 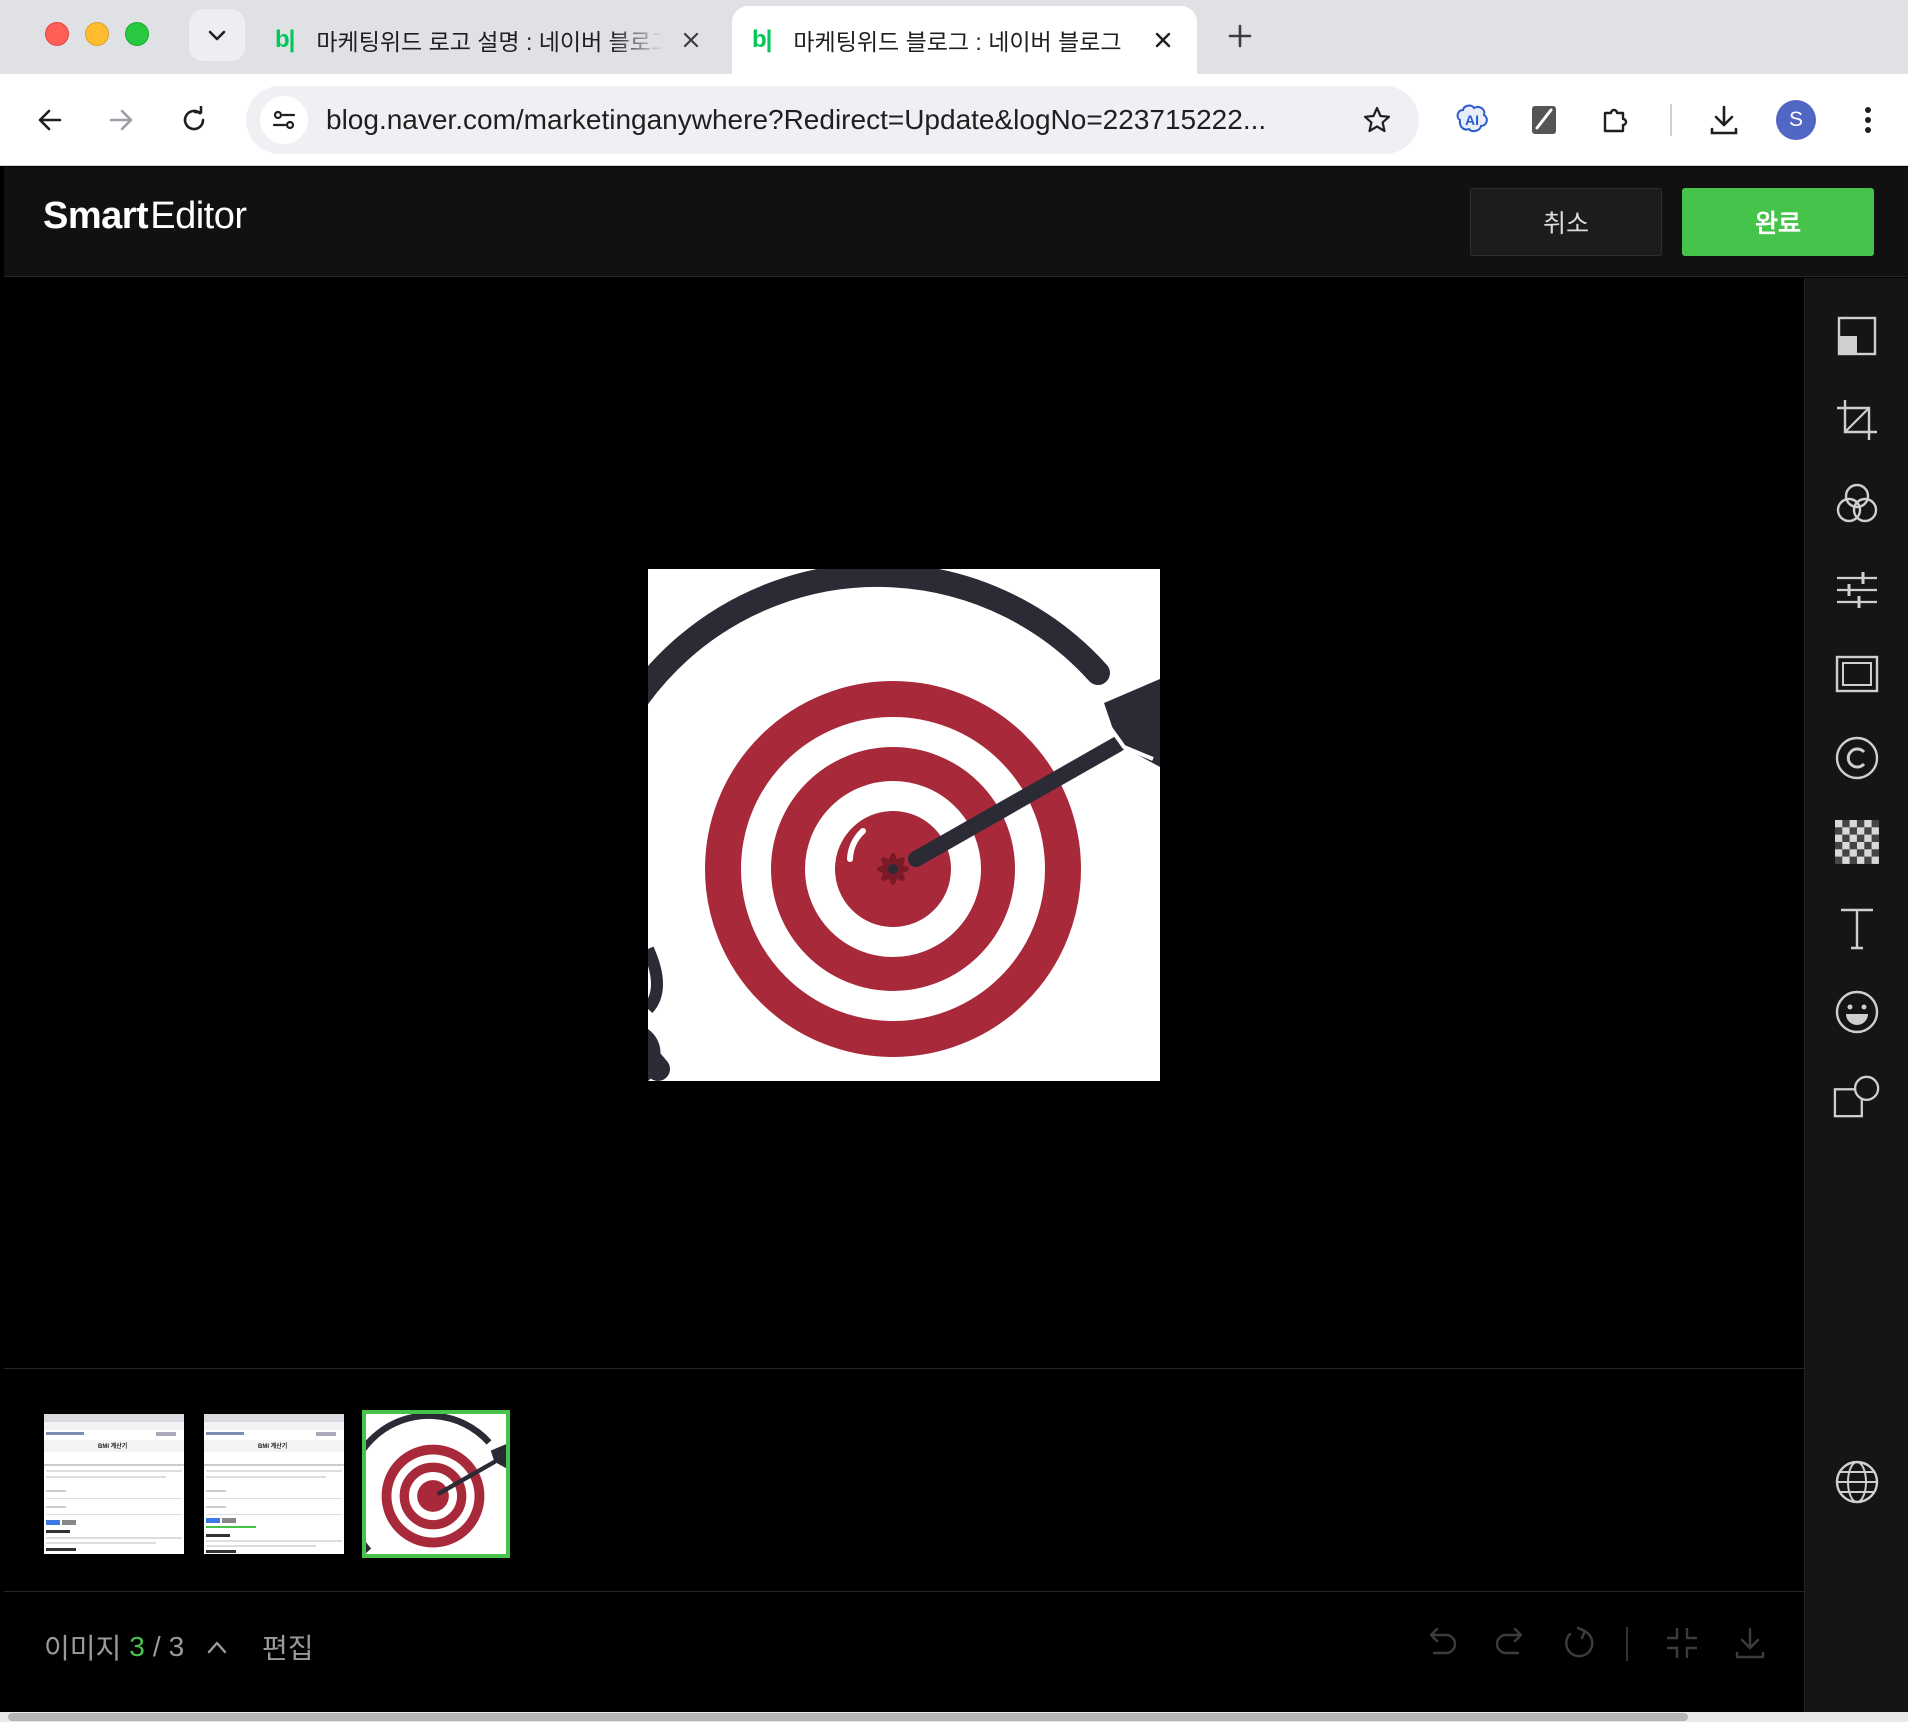 I want to click on shrink-icon, so click(x=1682, y=1643).